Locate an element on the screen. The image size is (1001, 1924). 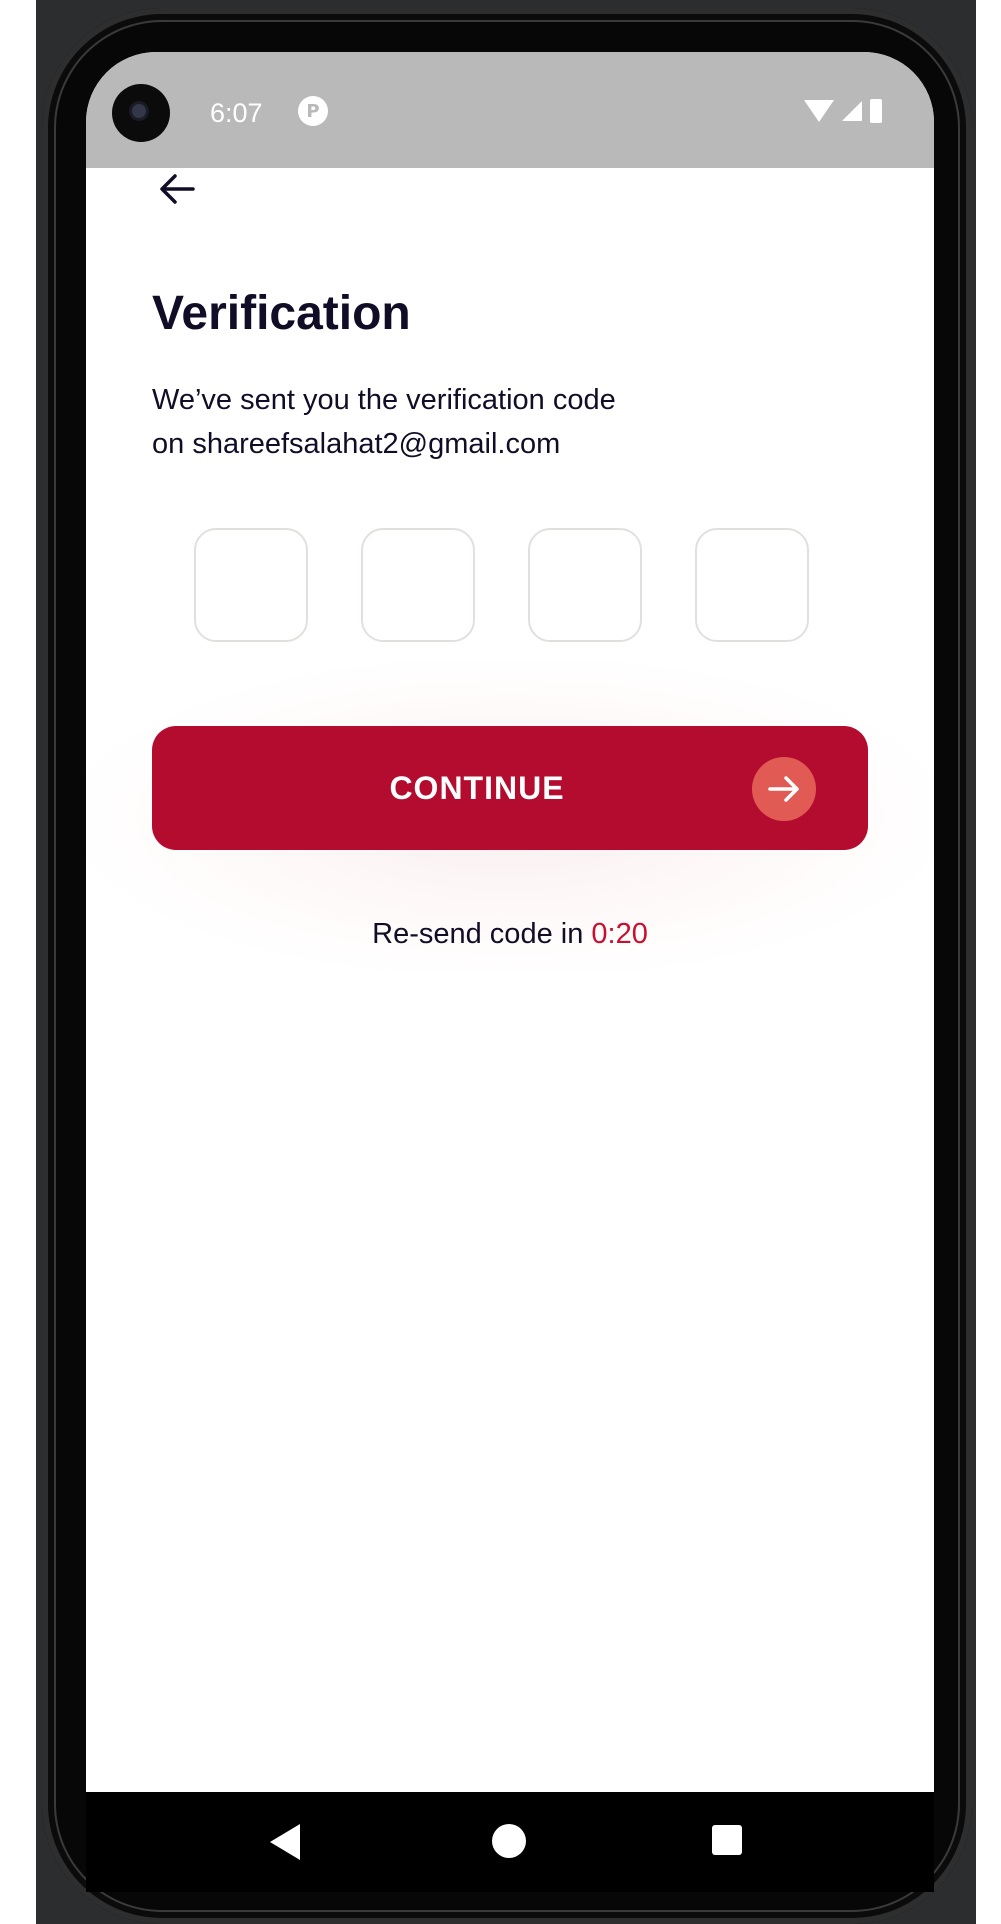
page-title: Verification is located at coordinates (281, 313).